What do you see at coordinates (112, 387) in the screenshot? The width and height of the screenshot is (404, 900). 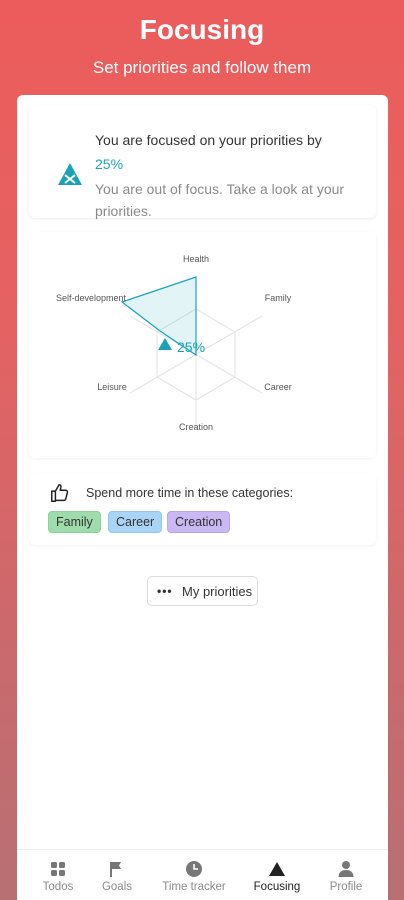 I see `radar-label-leisure: Leisure` at bounding box center [112, 387].